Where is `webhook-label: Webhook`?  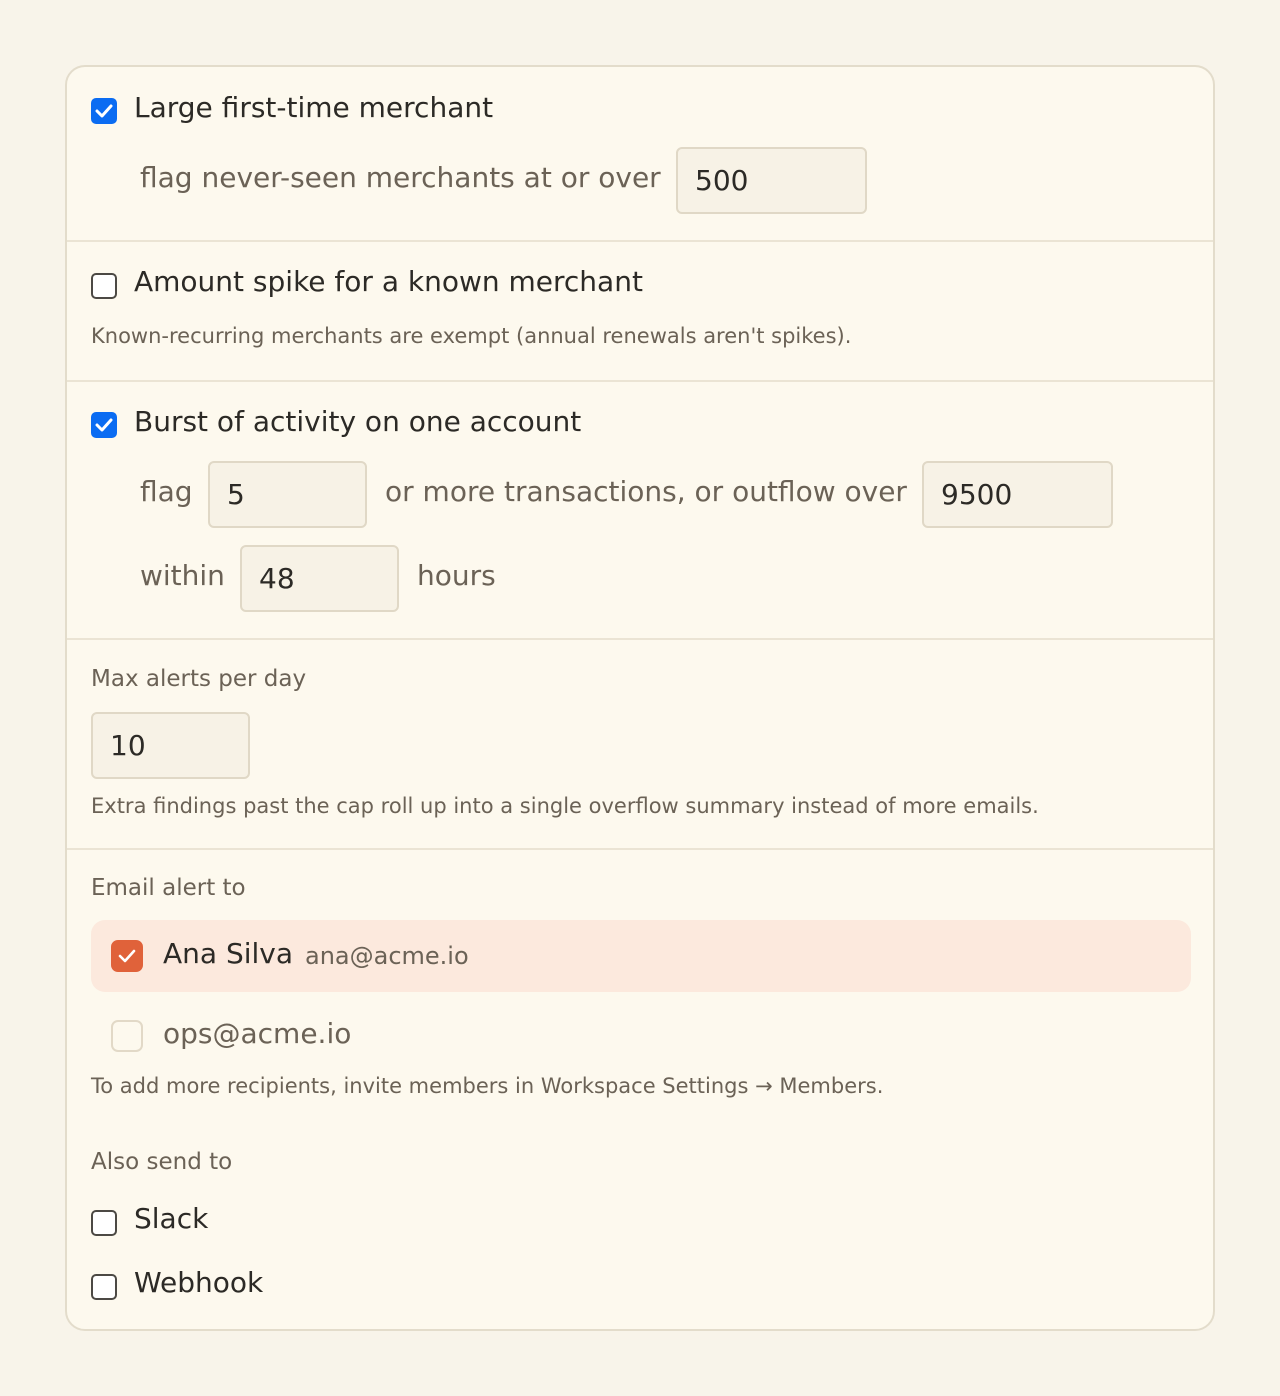
webhook-label: Webhook is located at coordinates (199, 1282).